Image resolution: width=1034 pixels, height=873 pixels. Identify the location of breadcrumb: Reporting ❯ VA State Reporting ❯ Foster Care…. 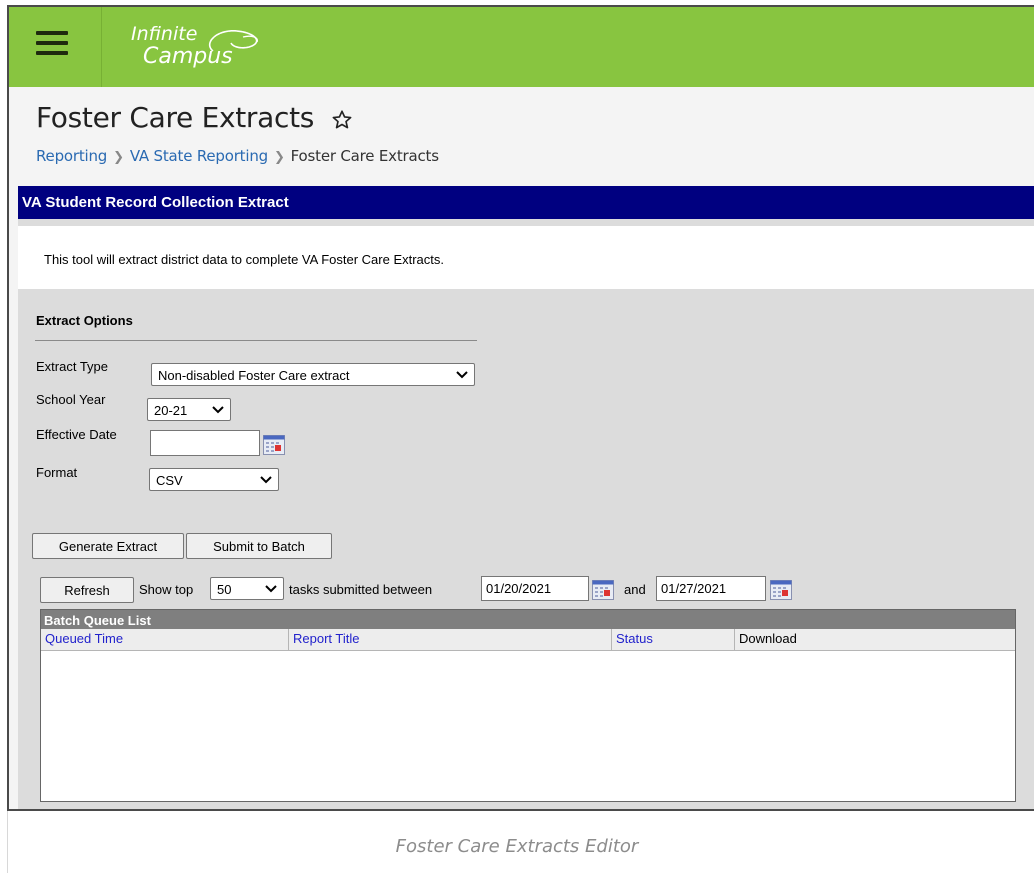
(237, 156).